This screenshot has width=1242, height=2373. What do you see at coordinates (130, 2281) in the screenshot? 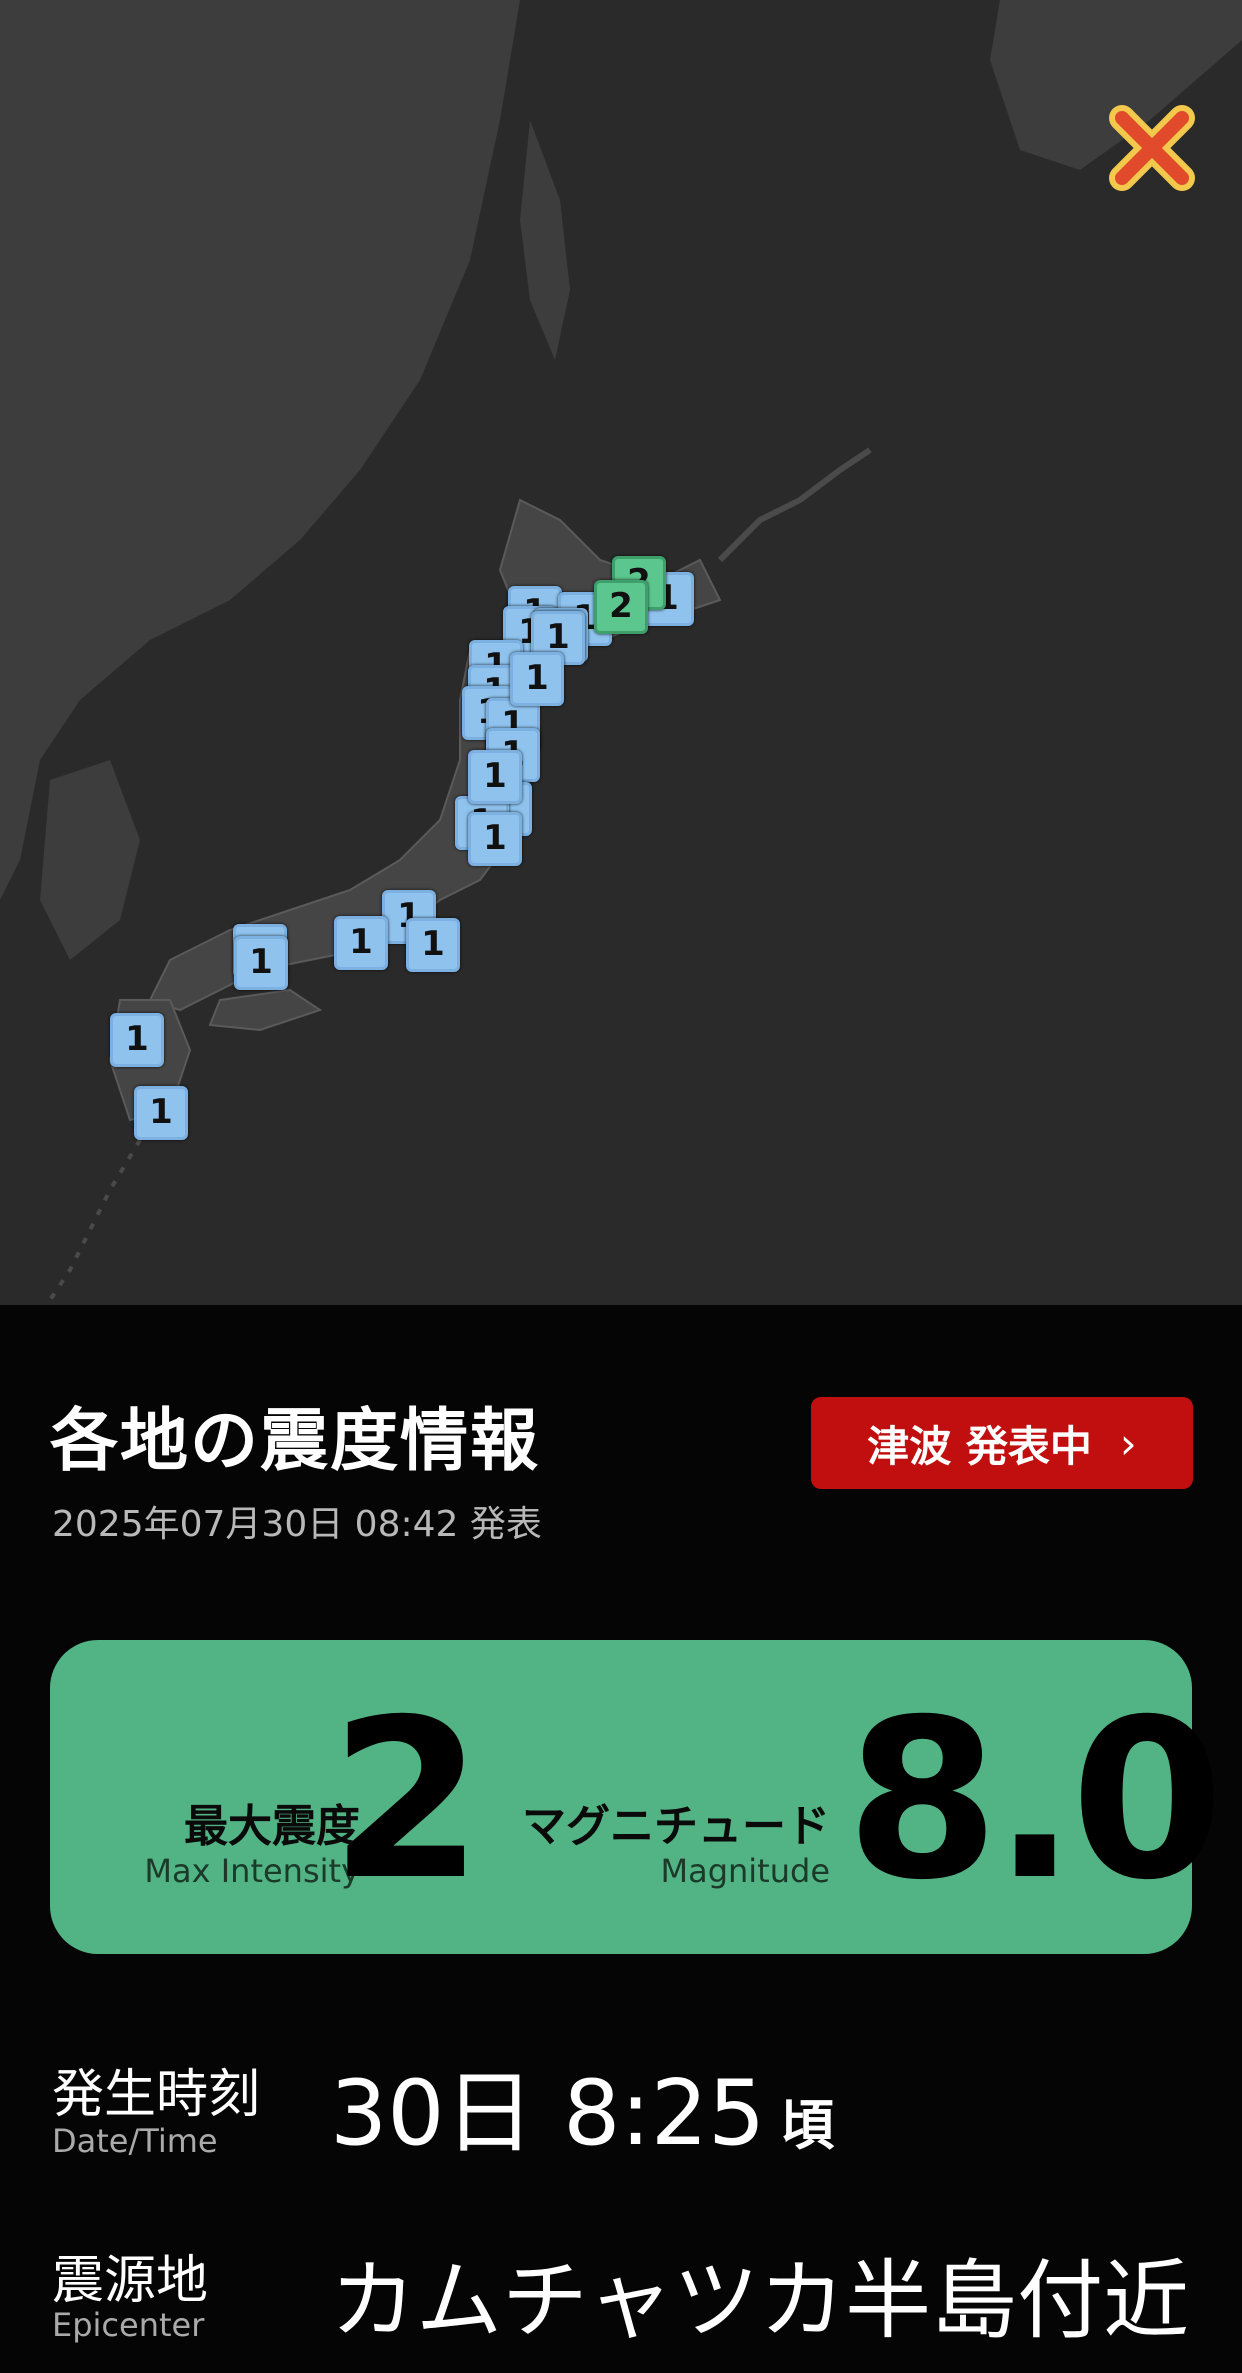
I see `epicenter-label: 震源地` at bounding box center [130, 2281].